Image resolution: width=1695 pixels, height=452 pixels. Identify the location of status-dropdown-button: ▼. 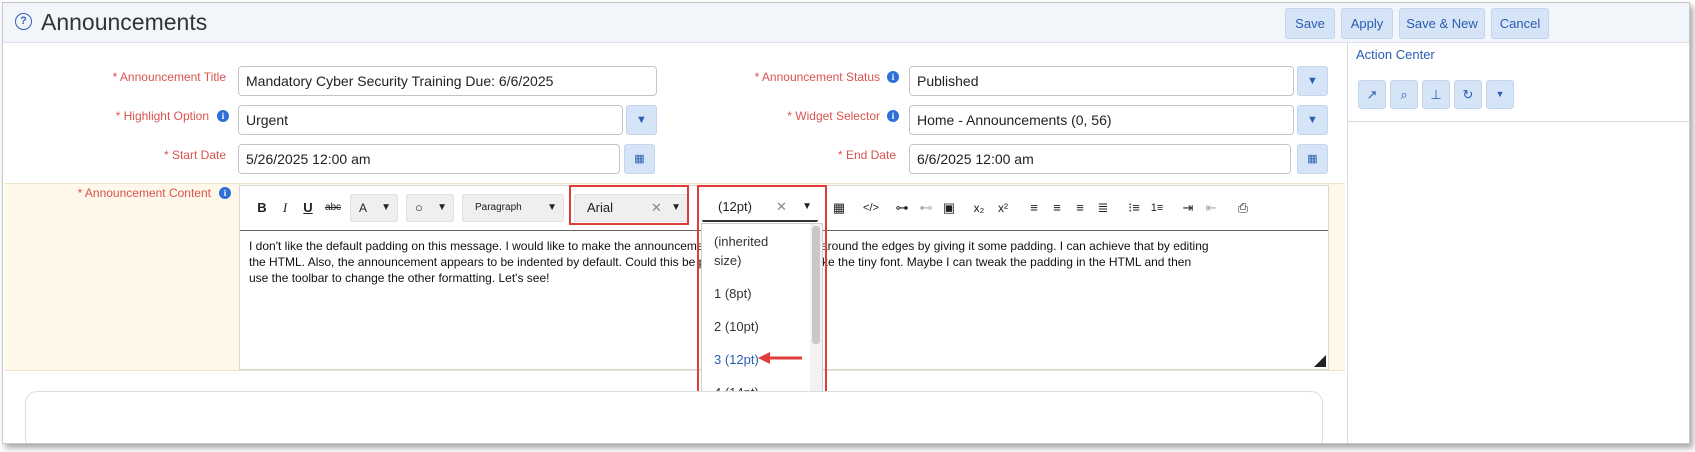
(1312, 81).